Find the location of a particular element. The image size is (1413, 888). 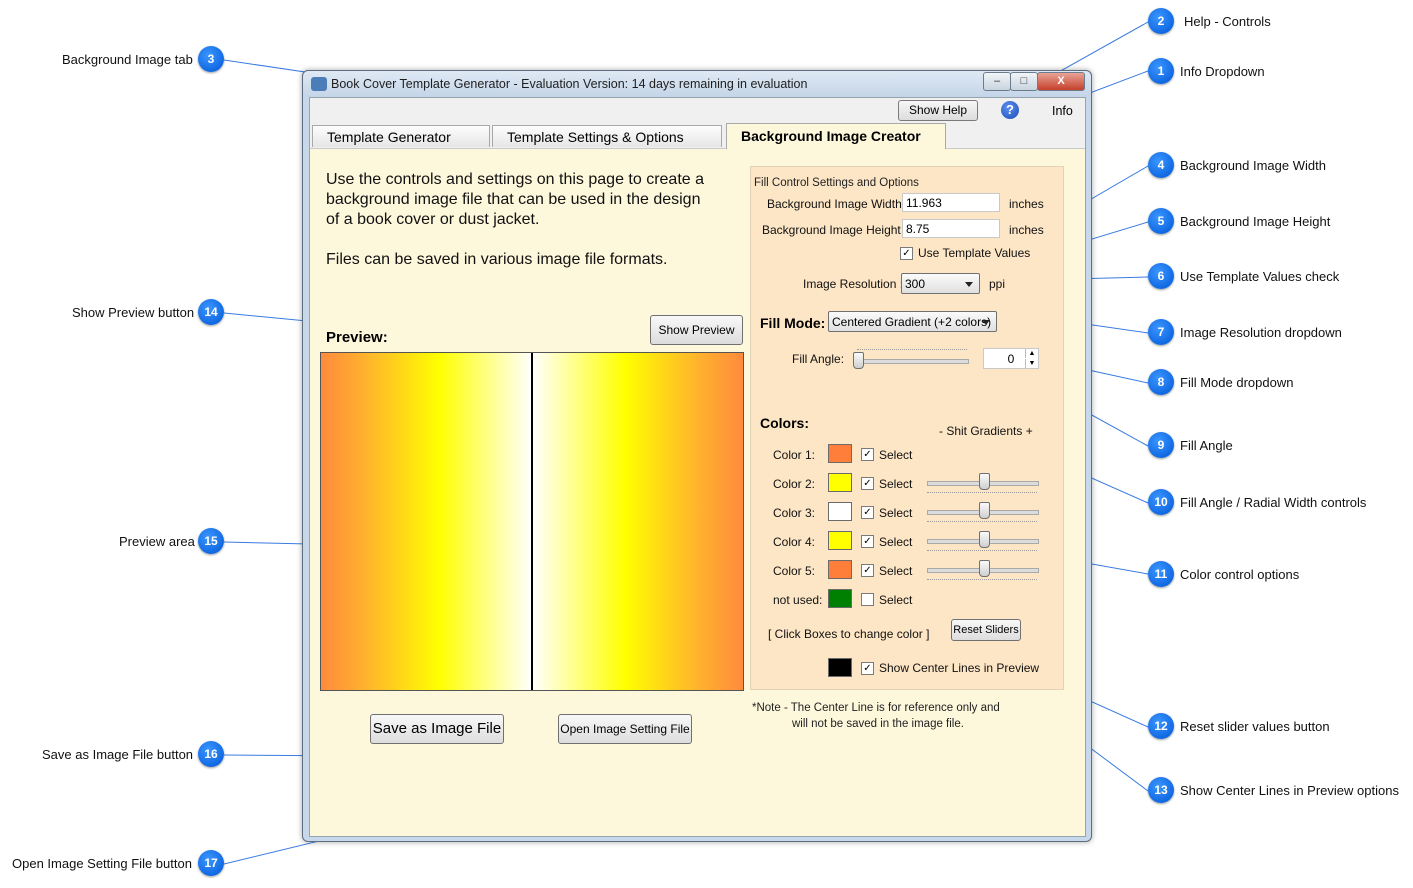

color-1-checkbox: ✓ is located at coordinates (867, 454).